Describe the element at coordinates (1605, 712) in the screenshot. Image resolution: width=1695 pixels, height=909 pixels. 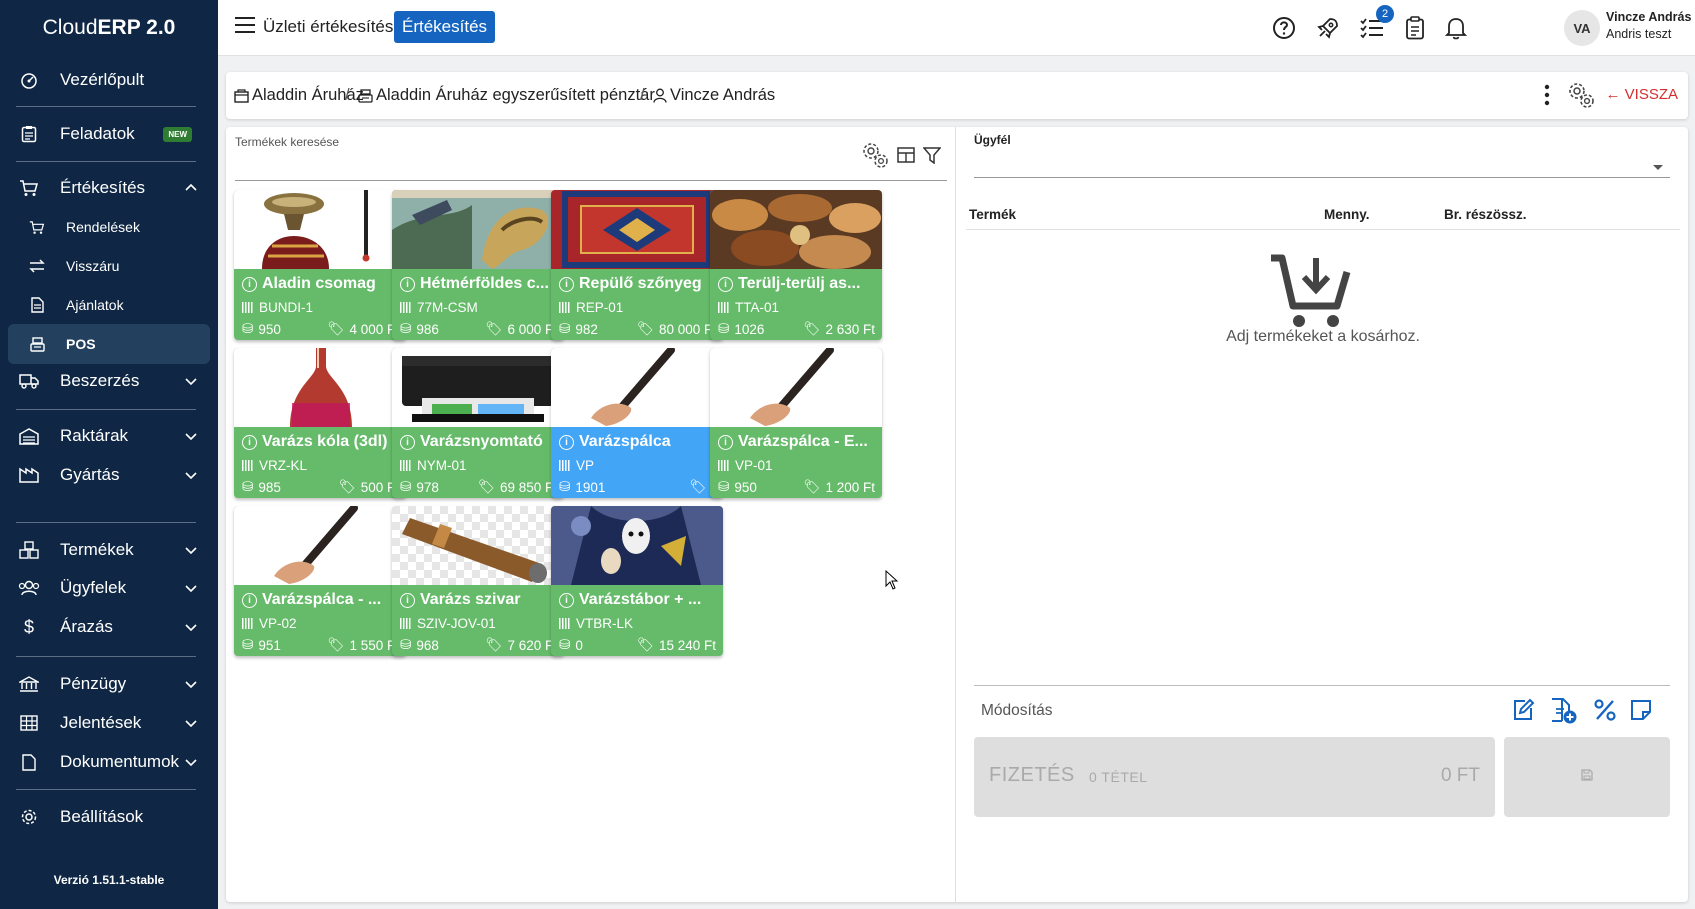
I see `percent-icon` at that location.